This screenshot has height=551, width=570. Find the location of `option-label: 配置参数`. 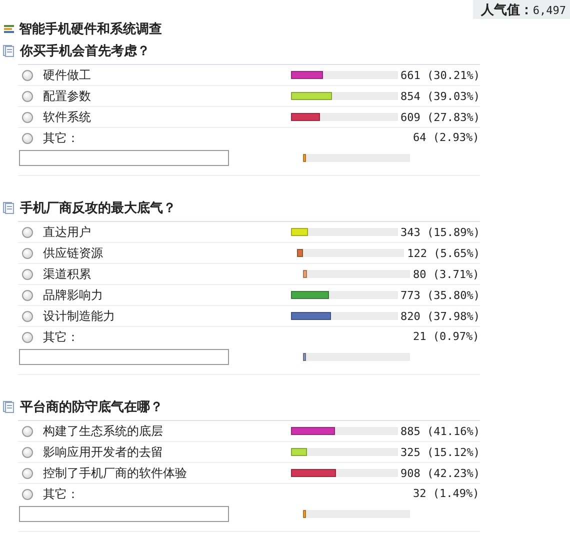

option-label: 配置参数 is located at coordinates (67, 96).